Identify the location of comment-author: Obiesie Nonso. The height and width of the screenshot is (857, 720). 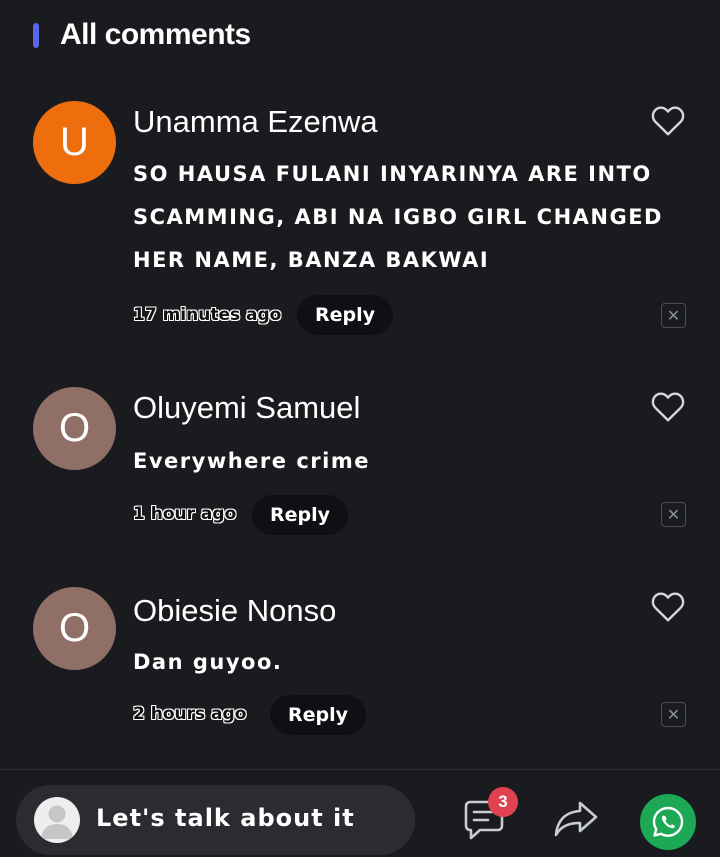
(234, 611).